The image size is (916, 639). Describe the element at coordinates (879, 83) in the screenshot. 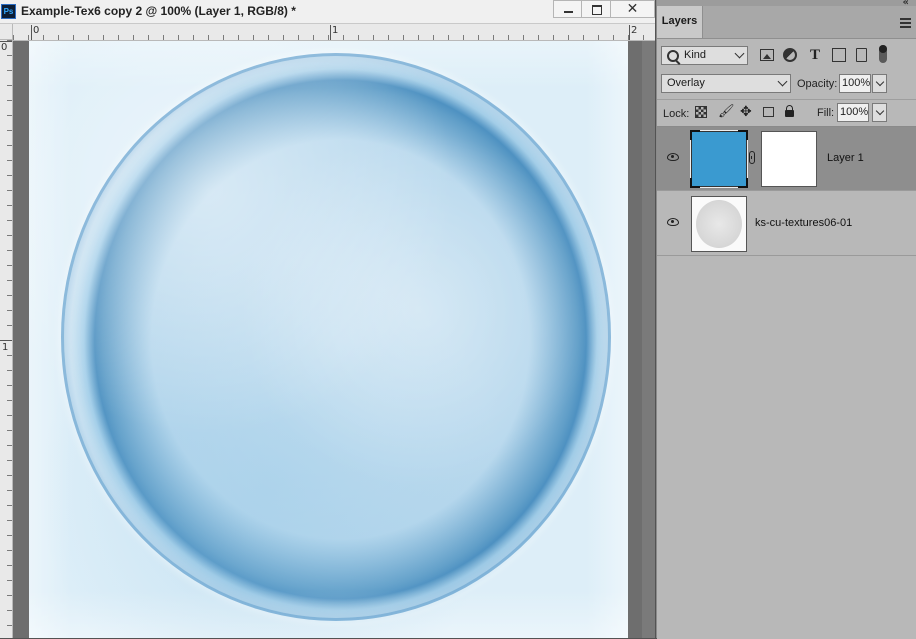

I see `opacity-slider-button` at that location.